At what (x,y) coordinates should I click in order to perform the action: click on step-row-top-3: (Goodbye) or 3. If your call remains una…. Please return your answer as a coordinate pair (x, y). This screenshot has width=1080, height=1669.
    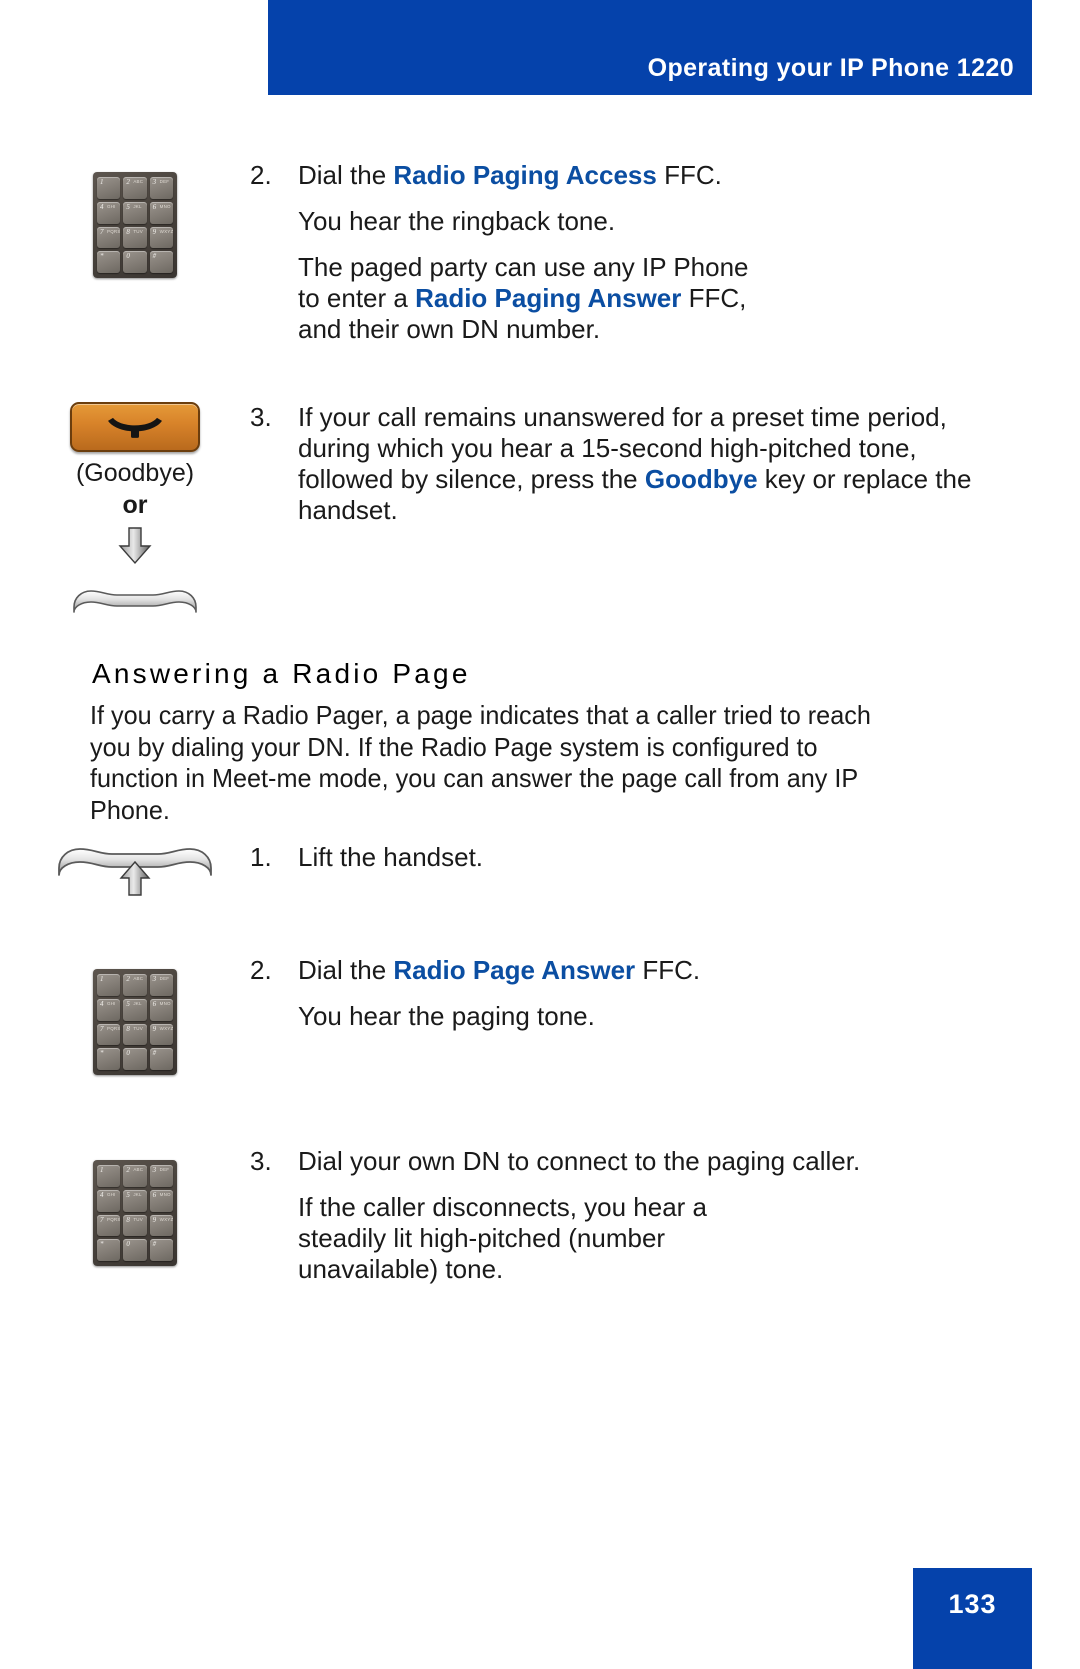
    Looking at the image, I should click on (500, 511).